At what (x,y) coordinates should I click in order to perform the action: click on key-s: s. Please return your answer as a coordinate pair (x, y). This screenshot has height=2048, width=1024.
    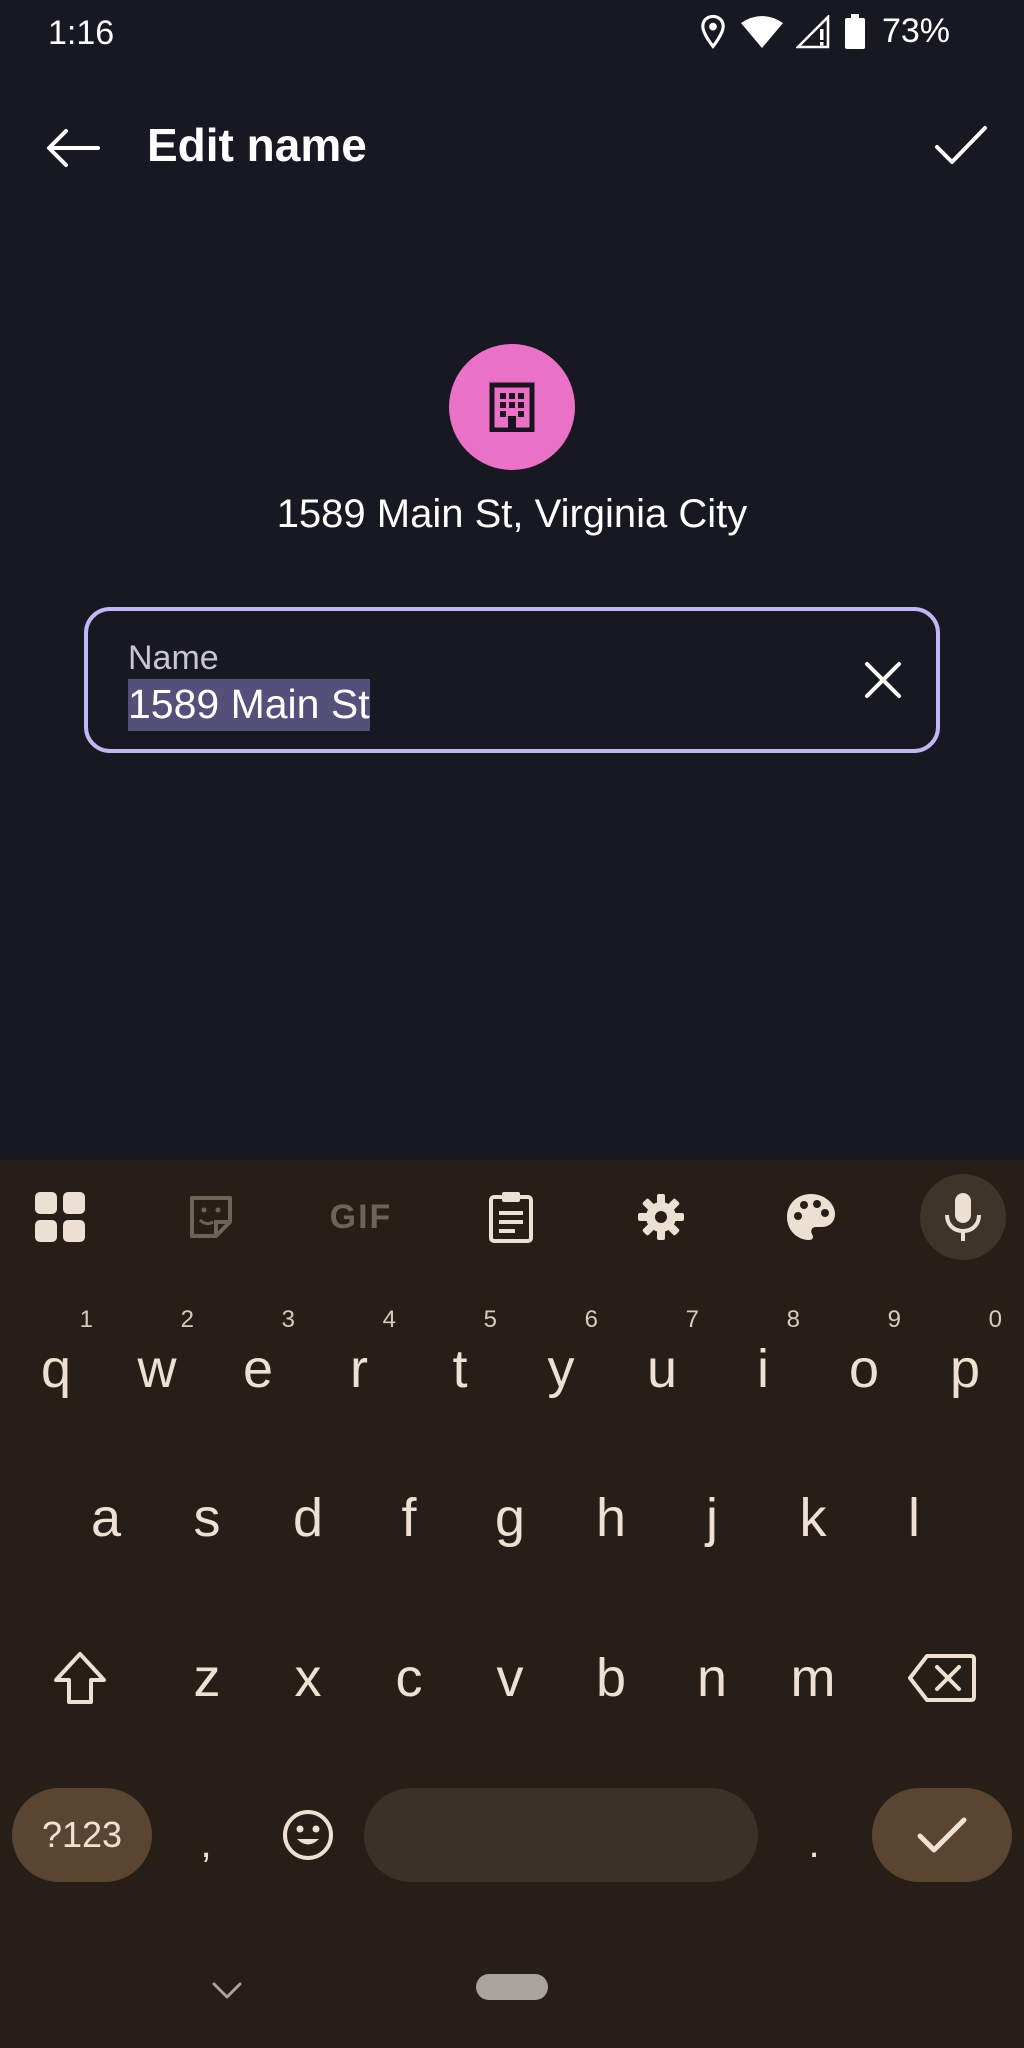
    Looking at the image, I should click on (207, 1518).